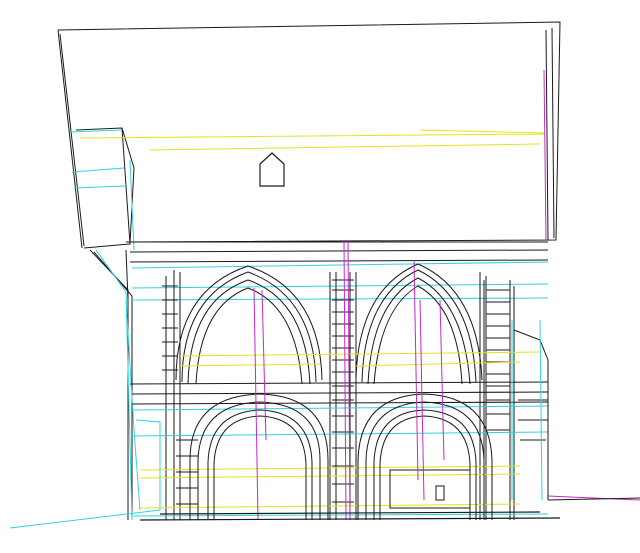 The height and width of the screenshot is (553, 640). Describe the element at coordinates (337, 252) in the screenshot. I see `cornice-lines` at that location.